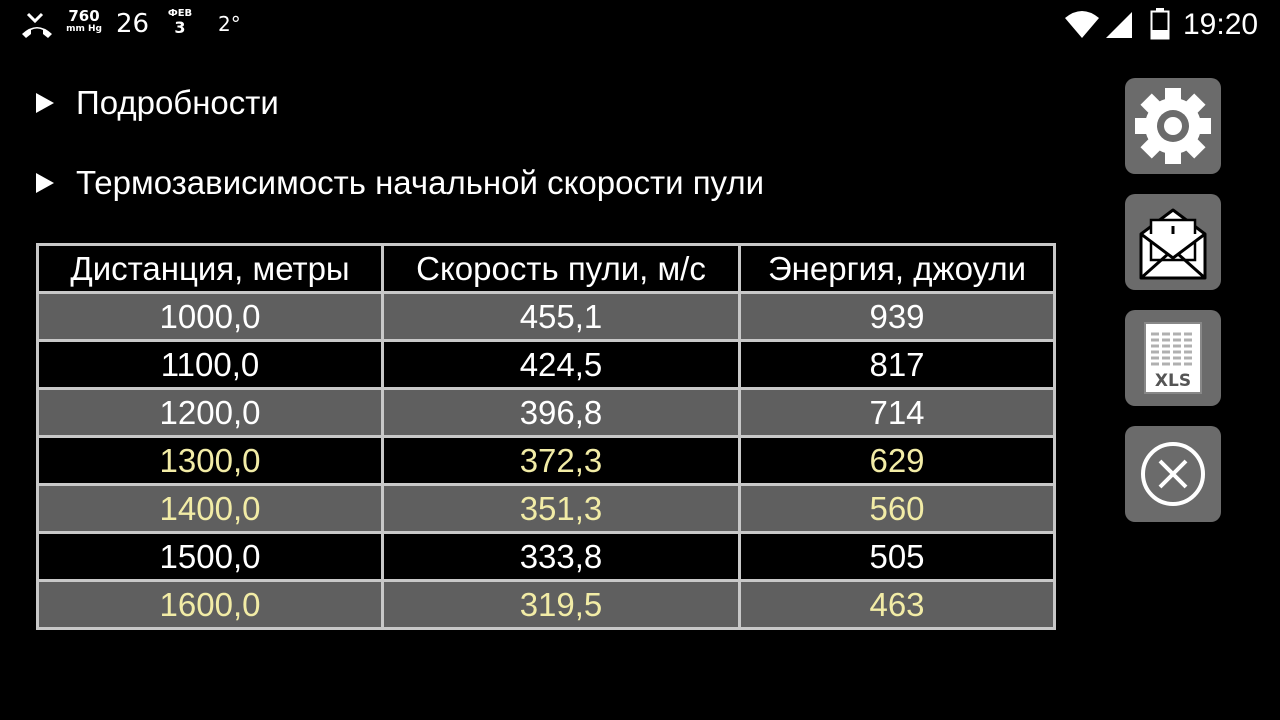 The image size is (1280, 720). I want to click on signal-icon, so click(1119, 25).